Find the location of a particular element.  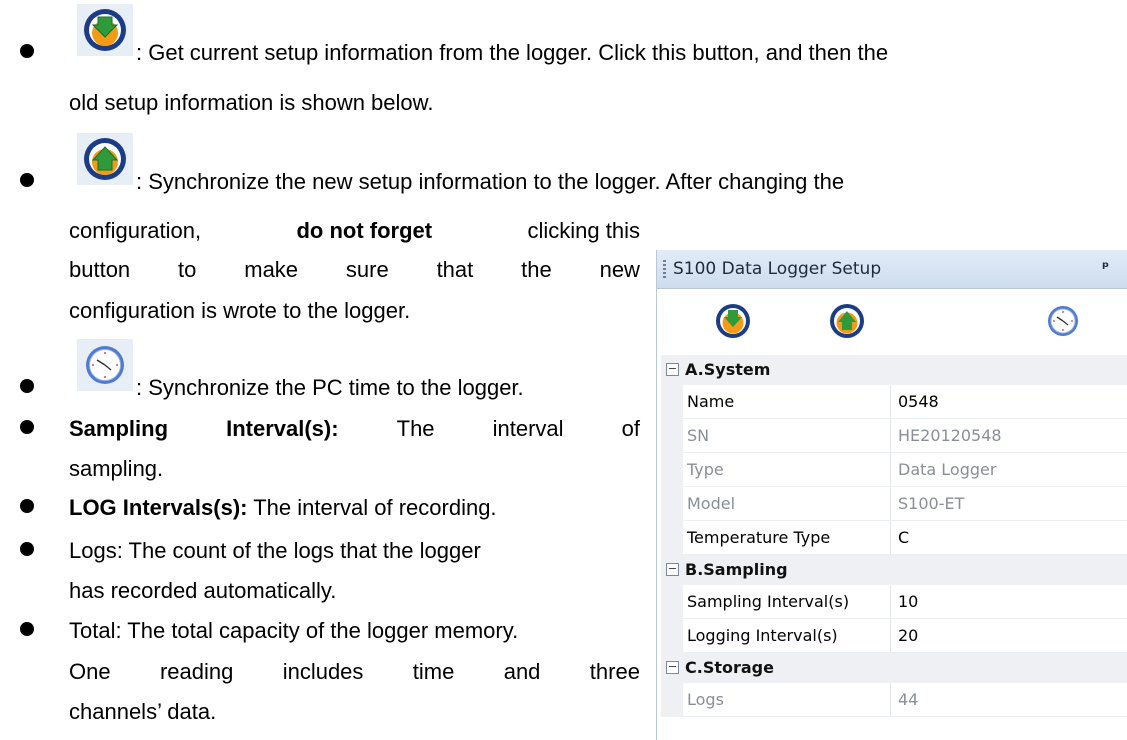

property-row-type: Type Data Logger is located at coordinates (894, 470).